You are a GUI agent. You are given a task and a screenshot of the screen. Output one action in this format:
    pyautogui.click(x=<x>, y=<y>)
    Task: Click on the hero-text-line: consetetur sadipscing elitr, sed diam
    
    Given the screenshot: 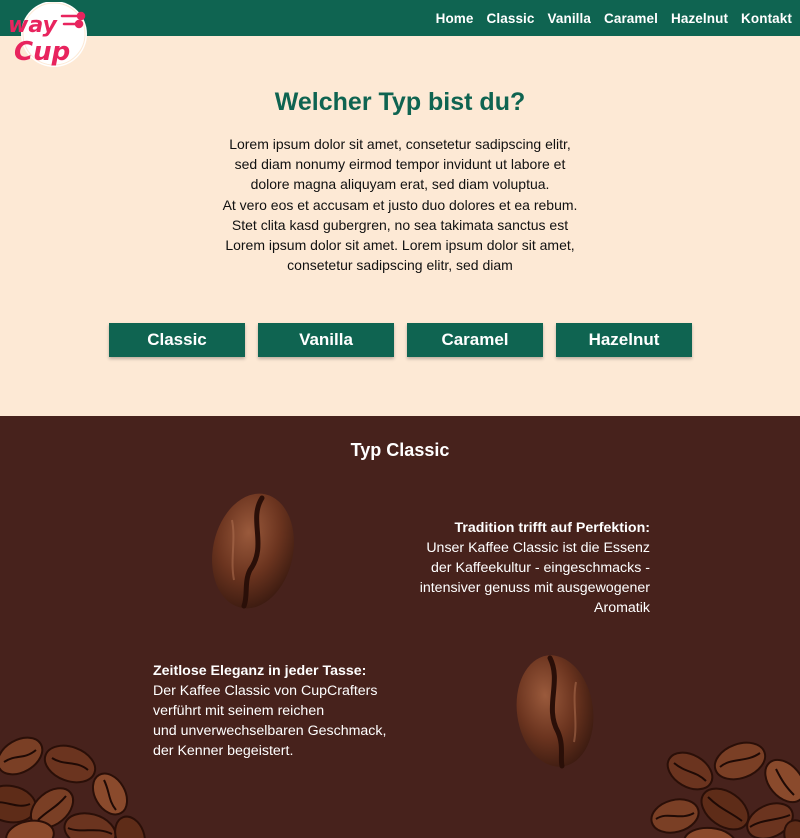 What is the action you would take?
    pyautogui.click(x=400, y=265)
    